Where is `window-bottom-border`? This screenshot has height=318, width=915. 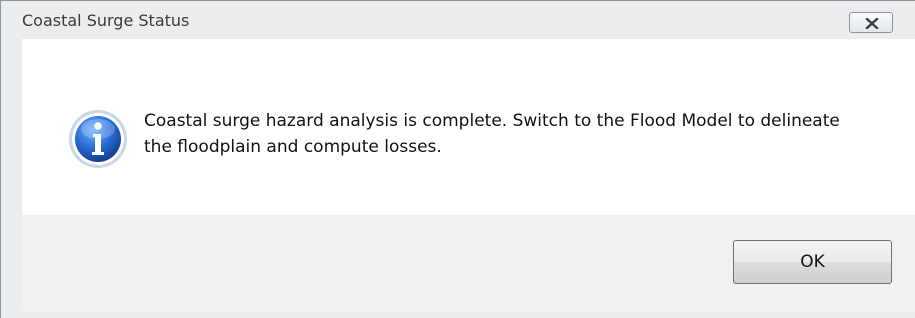
window-bottom-border is located at coordinates (458, 314).